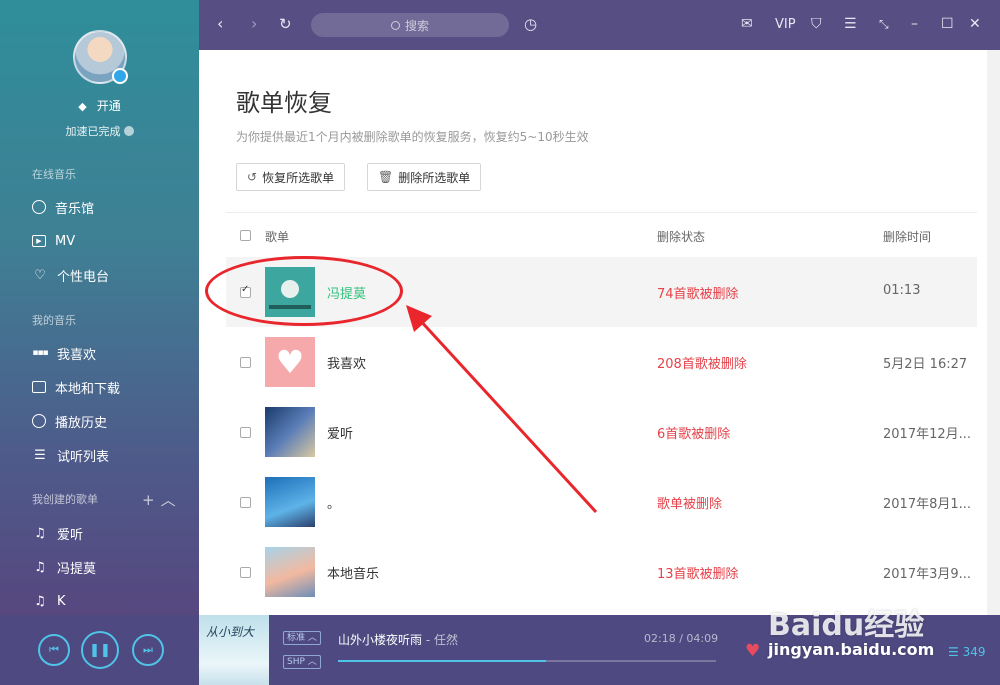  What do you see at coordinates (410, 25) in the screenshot?
I see `search-input: 搜索` at bounding box center [410, 25].